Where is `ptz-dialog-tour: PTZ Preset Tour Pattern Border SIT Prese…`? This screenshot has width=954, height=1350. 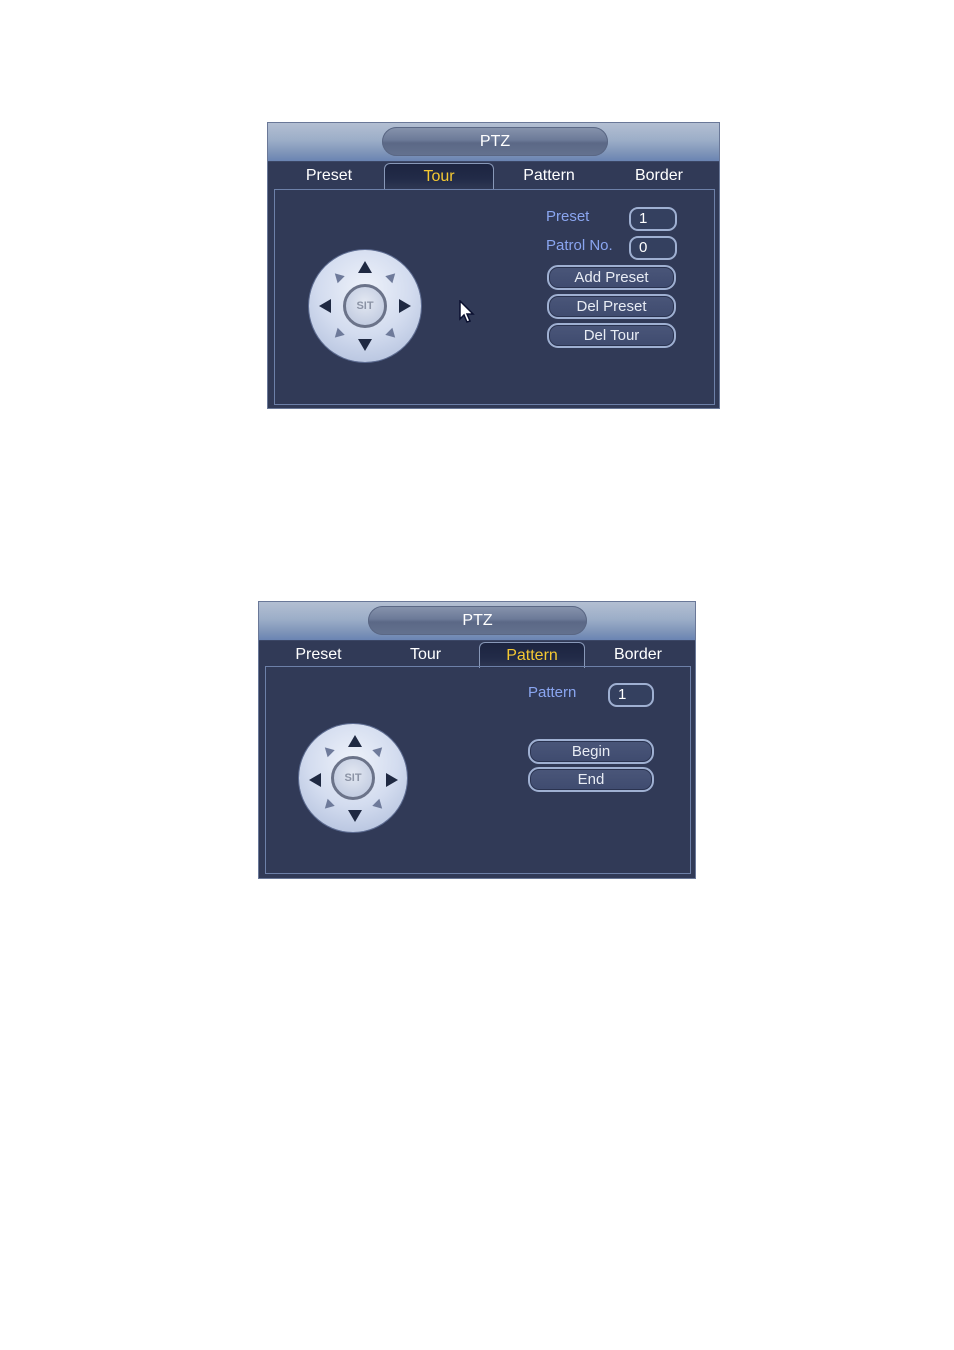
ptz-dialog-tour: PTZ Preset Tour Pattern Border SIT Prese… is located at coordinates (493, 265).